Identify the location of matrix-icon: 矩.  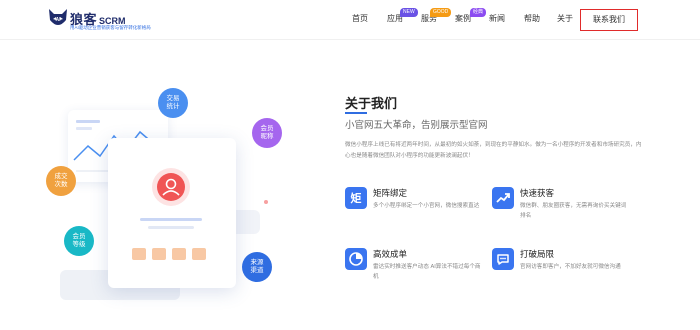
(356, 198).